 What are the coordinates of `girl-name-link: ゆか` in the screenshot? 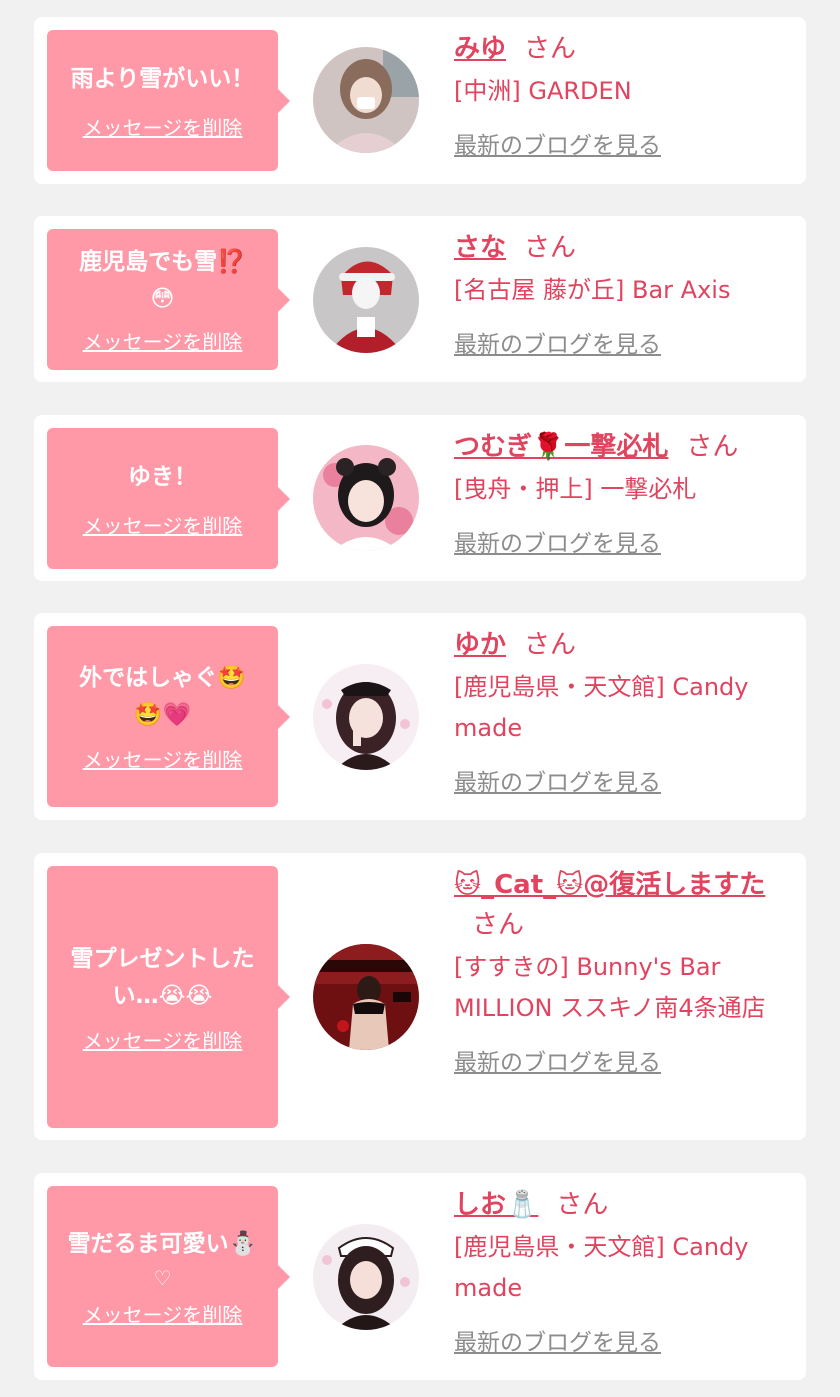 It's located at (480, 645).